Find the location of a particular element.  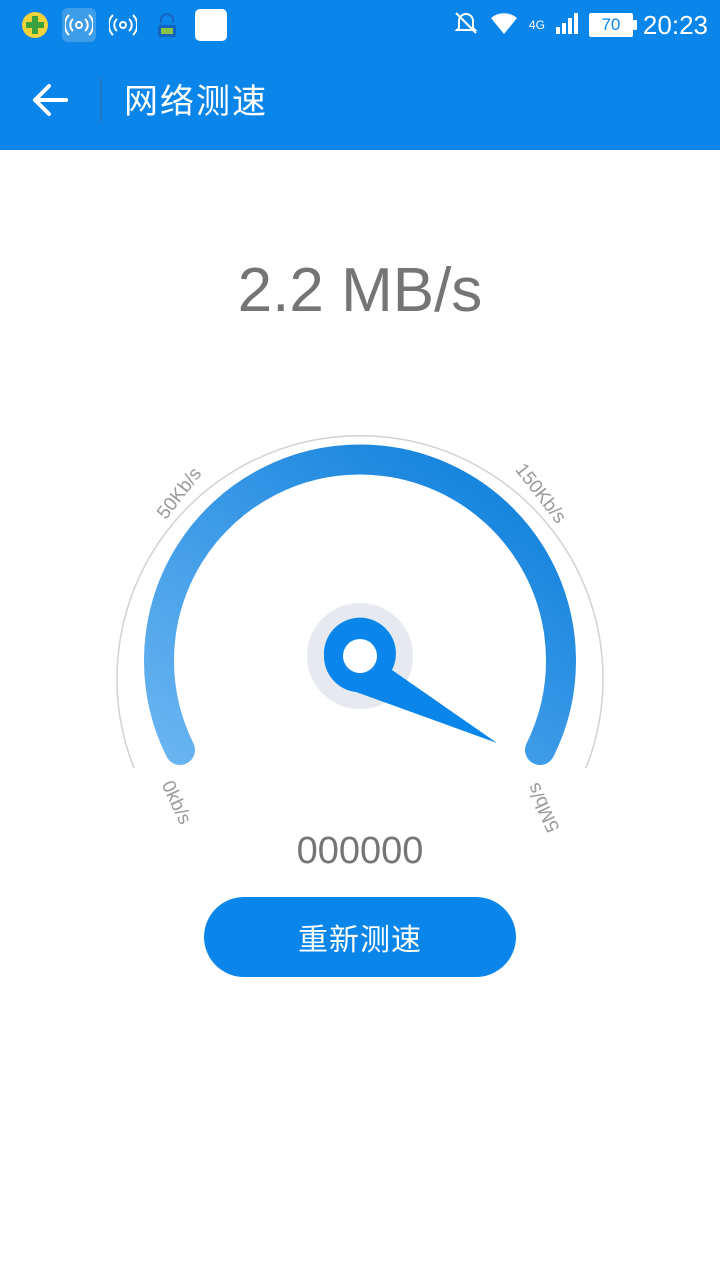

app-bar-divider is located at coordinates (101, 100).